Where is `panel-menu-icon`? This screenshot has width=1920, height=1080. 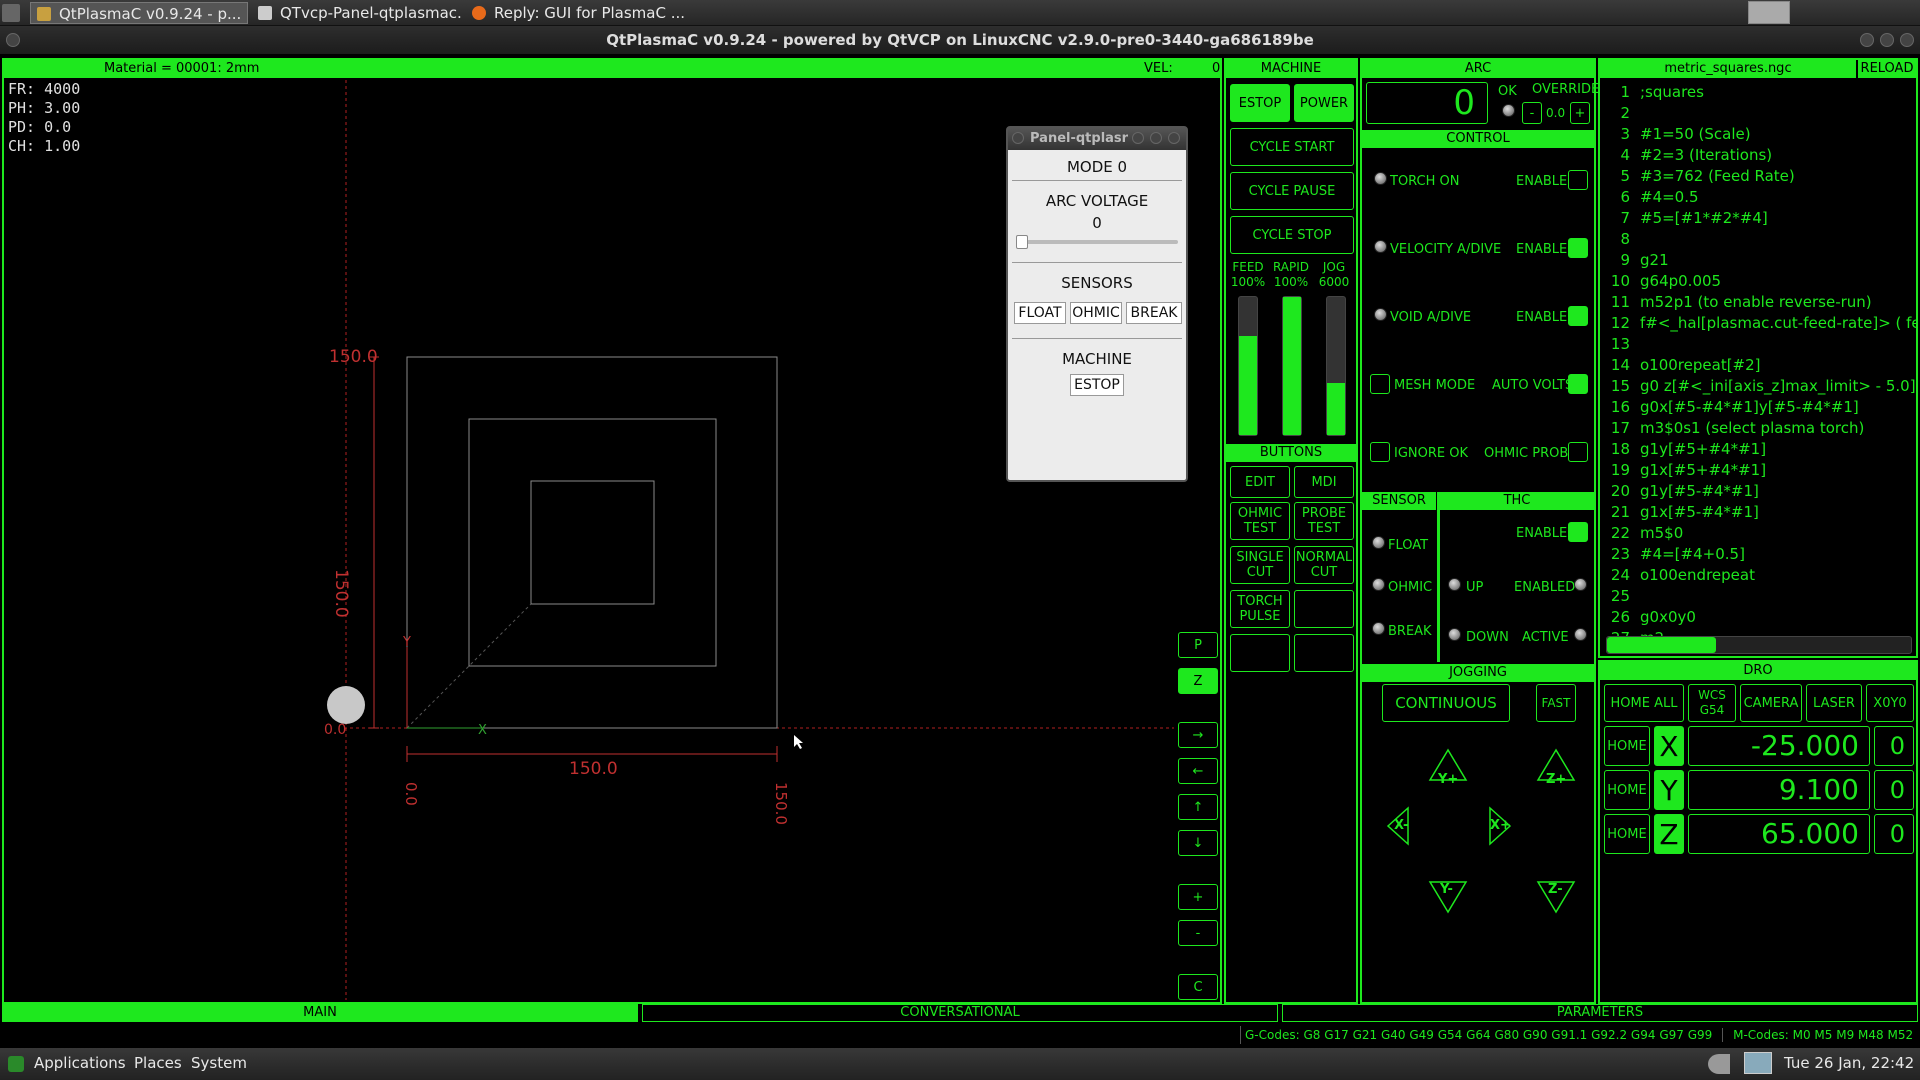
panel-menu-icon is located at coordinates (1018, 138).